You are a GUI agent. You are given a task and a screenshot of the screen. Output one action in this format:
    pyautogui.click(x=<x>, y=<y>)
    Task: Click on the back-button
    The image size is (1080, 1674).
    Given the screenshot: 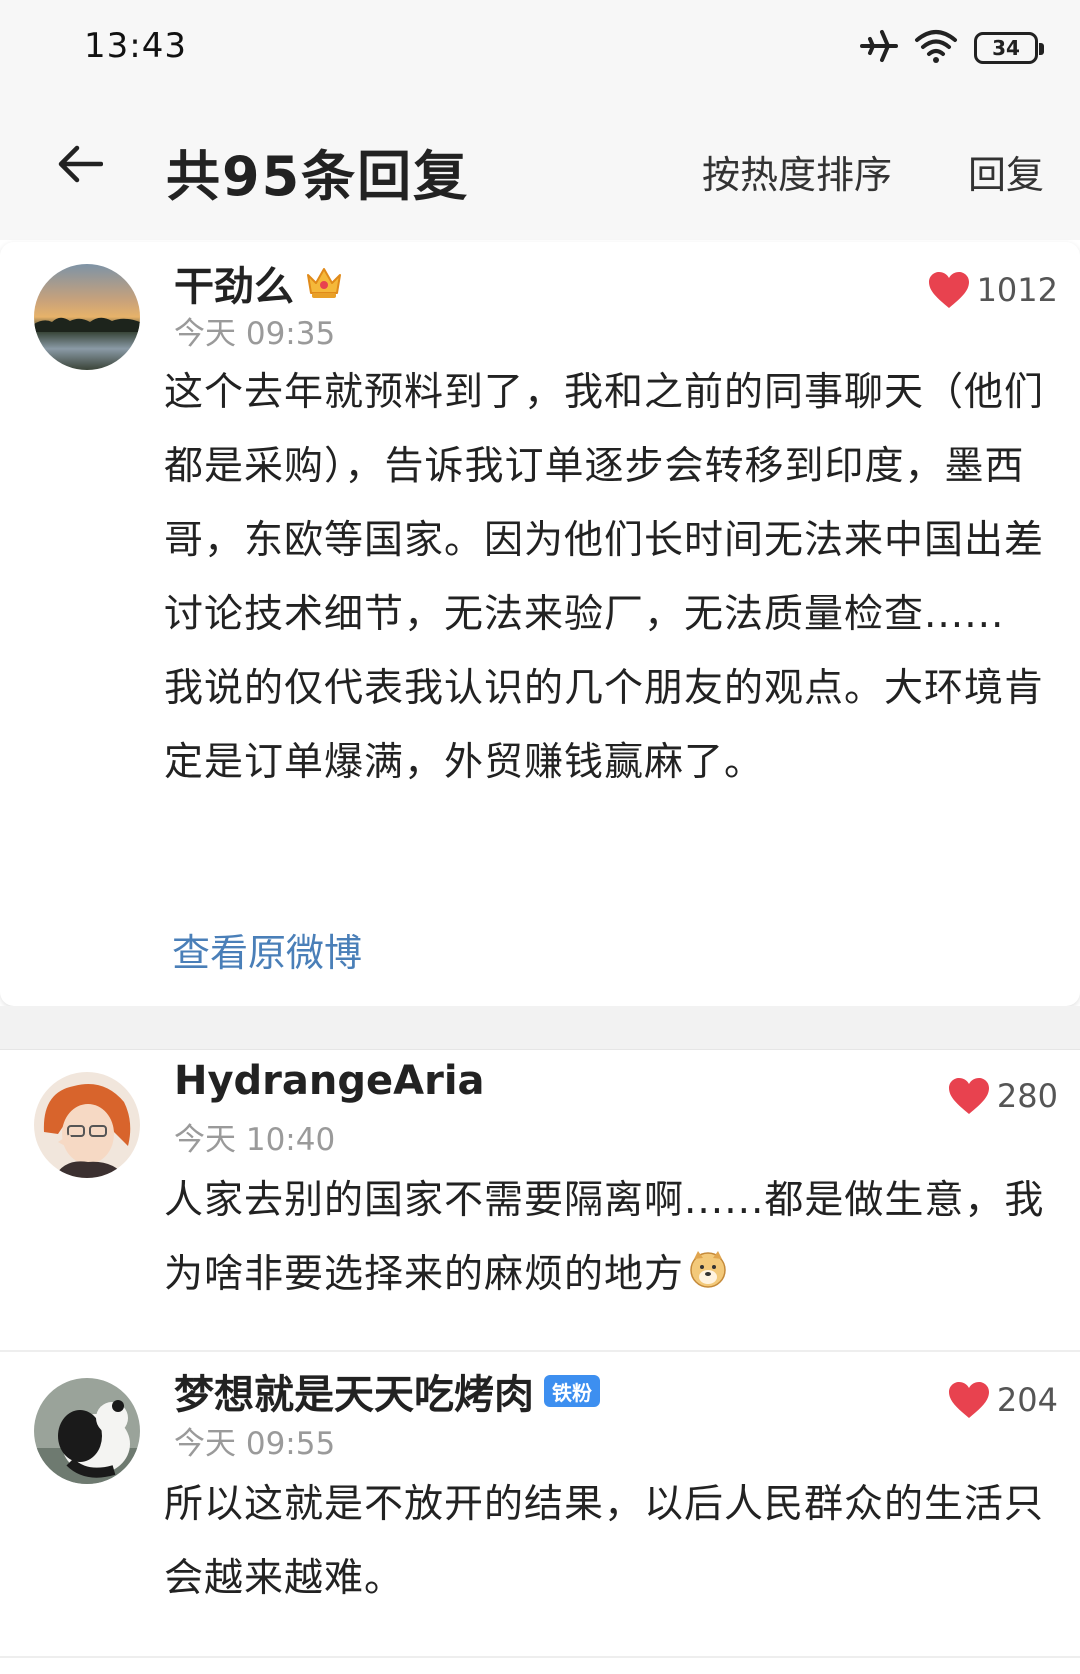 What is the action you would take?
    pyautogui.click(x=80, y=164)
    